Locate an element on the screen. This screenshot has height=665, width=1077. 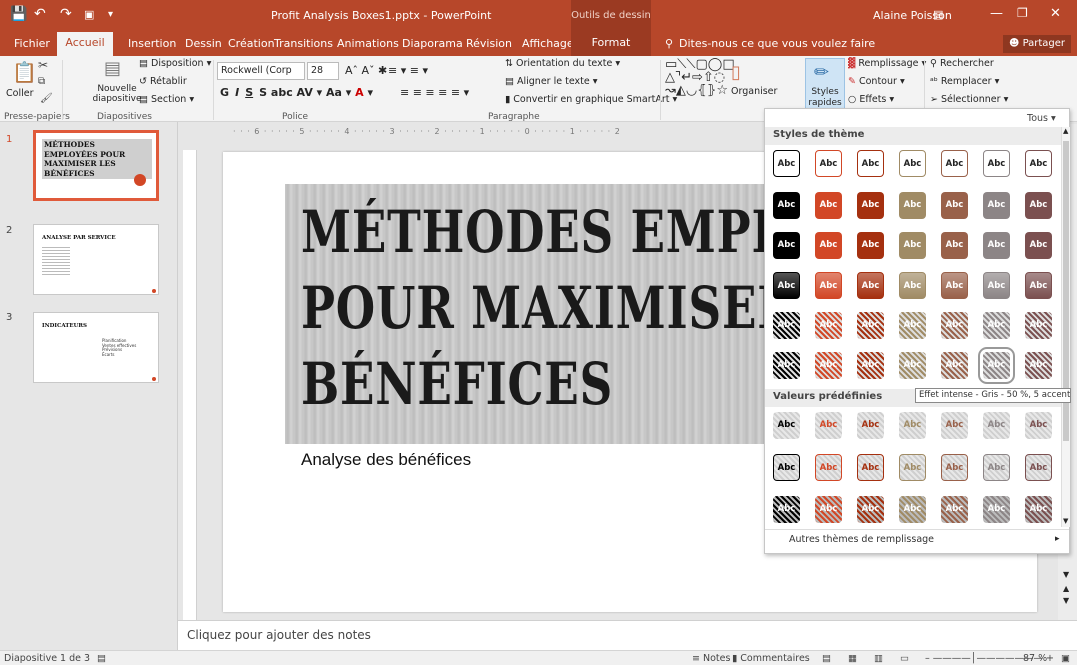
cut-icon: ✂ is located at coordinates (43, 65).